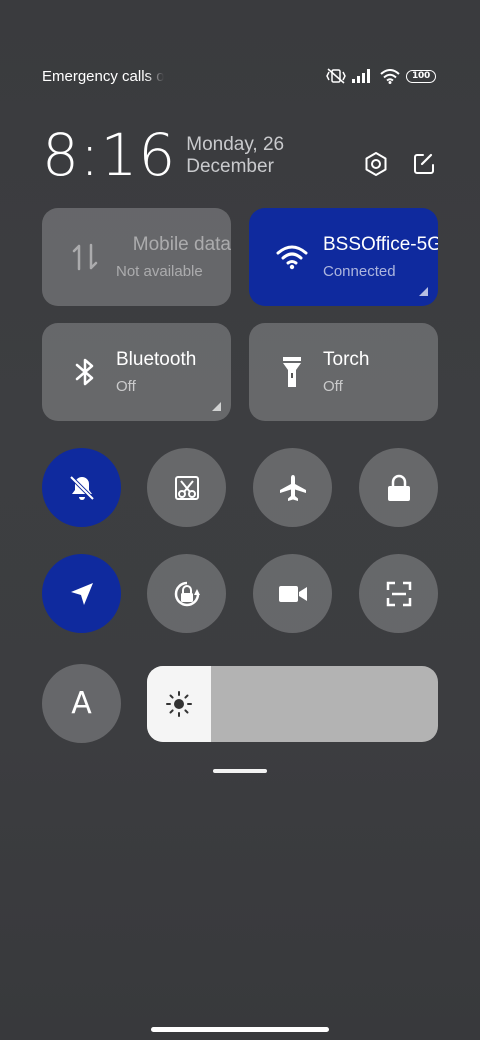 The height and width of the screenshot is (1040, 480). Describe the element at coordinates (376, 164) in the screenshot. I see `settings-icon` at that location.